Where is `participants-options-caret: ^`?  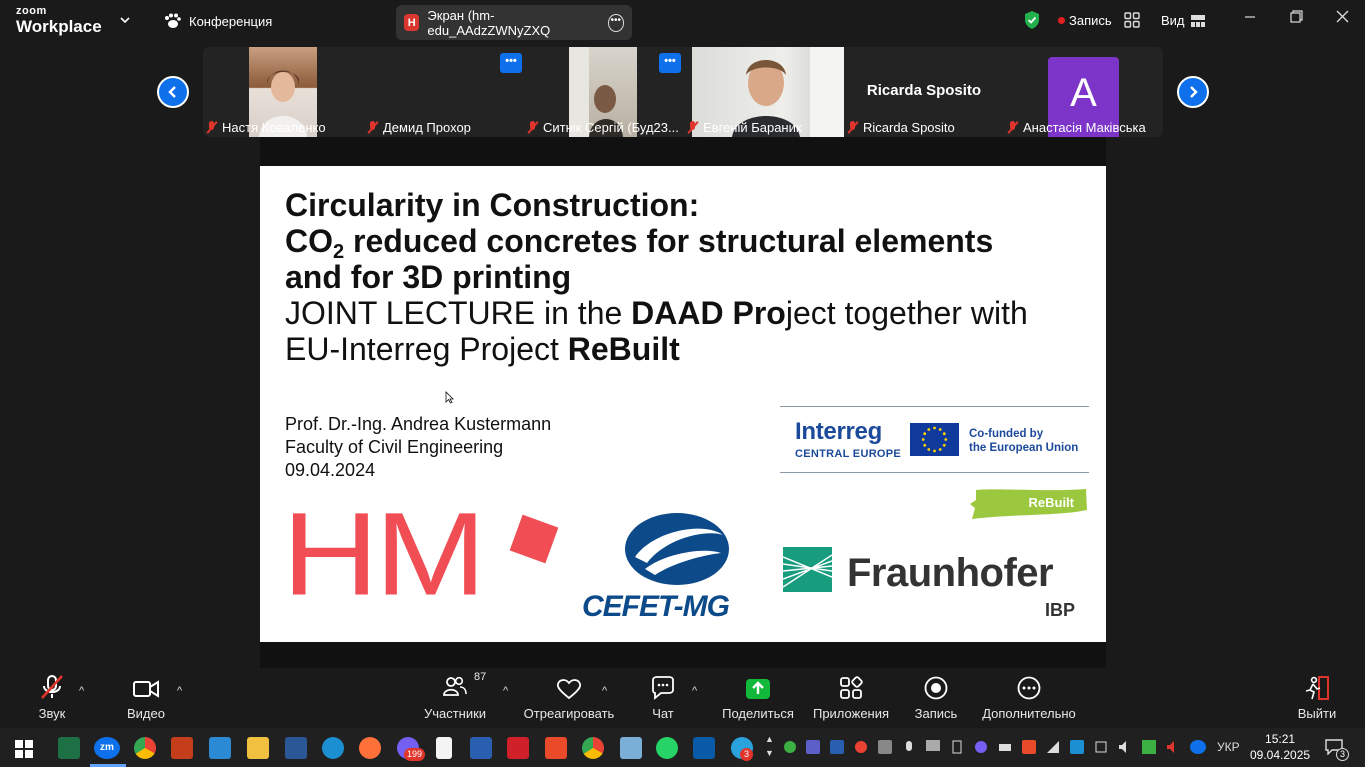 participants-options-caret: ^ is located at coordinates (505, 691).